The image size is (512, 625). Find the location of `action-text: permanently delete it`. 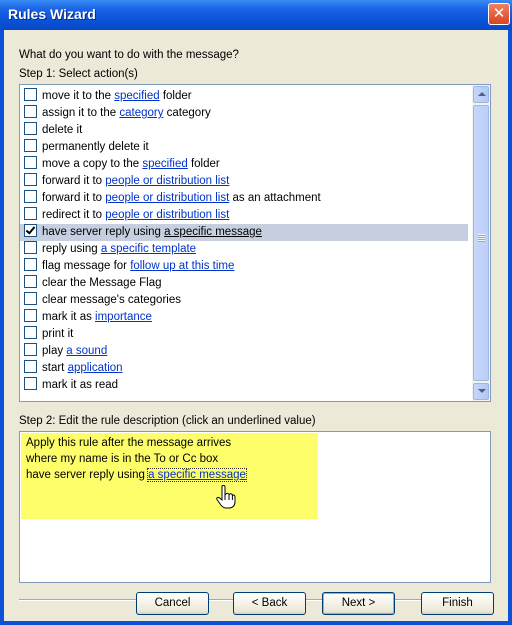

action-text: permanently delete it is located at coordinates (95, 147).